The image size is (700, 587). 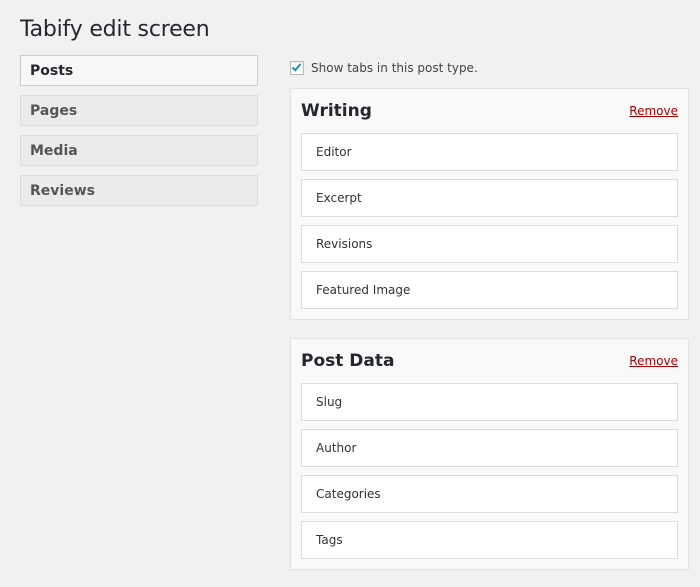 I want to click on tab-label: Pages, so click(x=54, y=110).